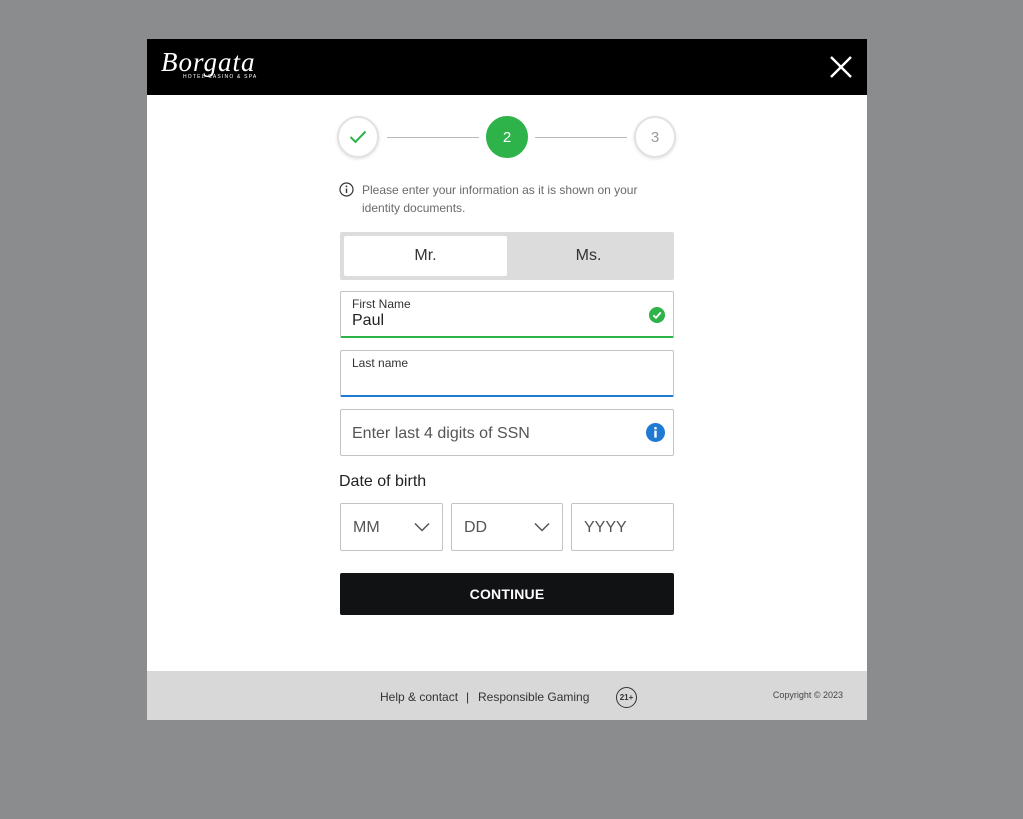 This screenshot has width=1023, height=819. Describe the element at coordinates (383, 481) in the screenshot. I see `dob-label: Date of birth` at that location.